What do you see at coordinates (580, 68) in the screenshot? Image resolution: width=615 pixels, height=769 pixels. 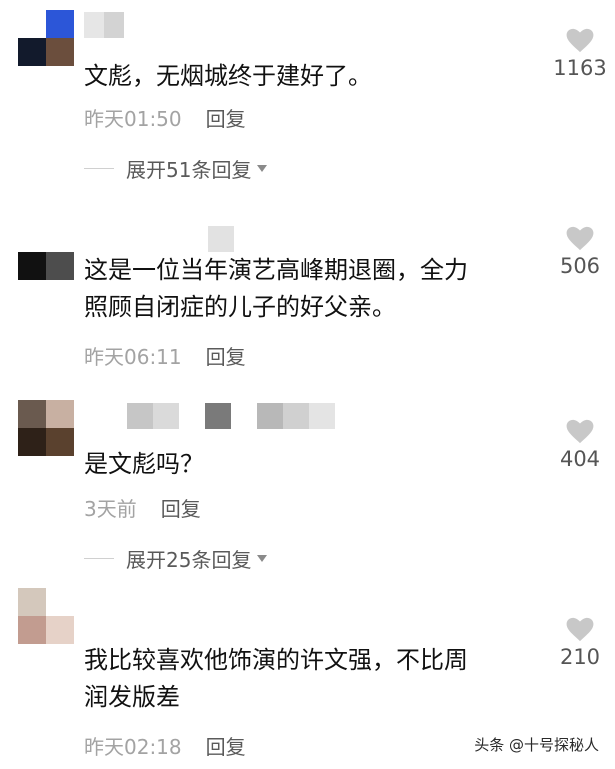 I see `like-count: 1163` at bounding box center [580, 68].